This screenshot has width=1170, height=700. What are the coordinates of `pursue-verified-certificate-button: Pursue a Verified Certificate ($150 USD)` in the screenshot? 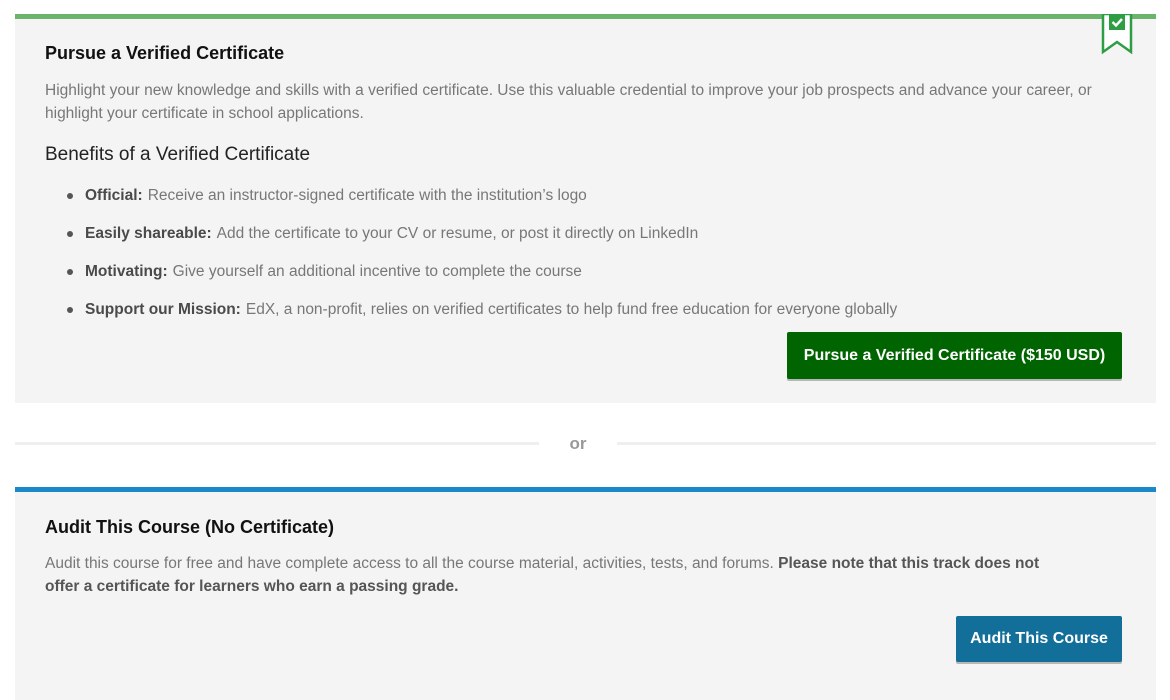 It's located at (954, 355).